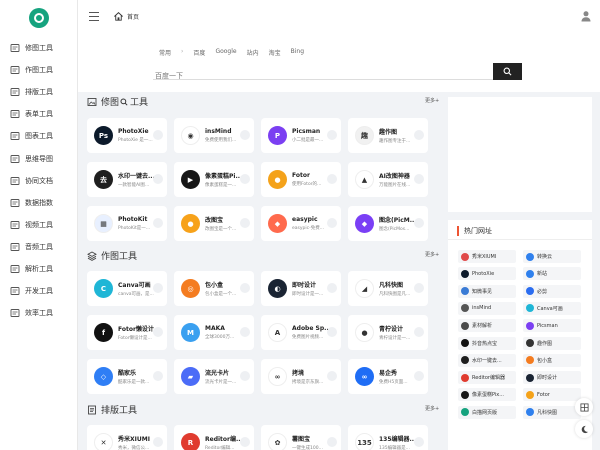  Describe the element at coordinates (39, 313) in the screenshot. I see `sidebar-item: 效率工具` at that location.